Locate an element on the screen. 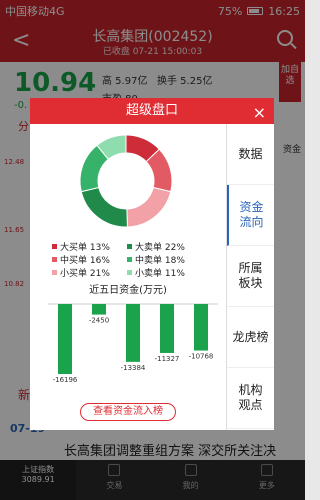  side-item-label: 资金 流向 is located at coordinates (251, 214).